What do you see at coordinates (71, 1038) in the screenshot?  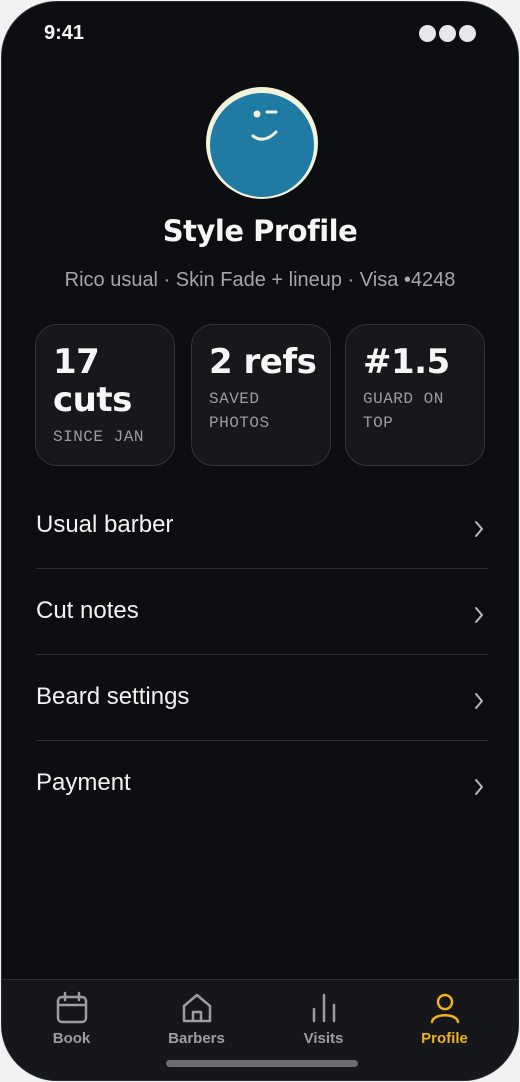 I see `tab-label: Book` at bounding box center [71, 1038].